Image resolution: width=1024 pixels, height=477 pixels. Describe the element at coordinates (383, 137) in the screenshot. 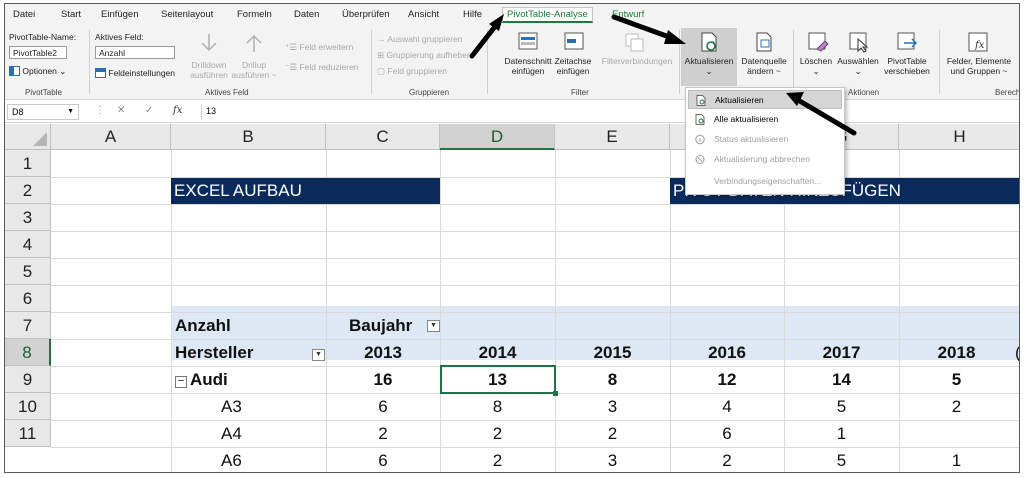

I see `column-header: C` at that location.